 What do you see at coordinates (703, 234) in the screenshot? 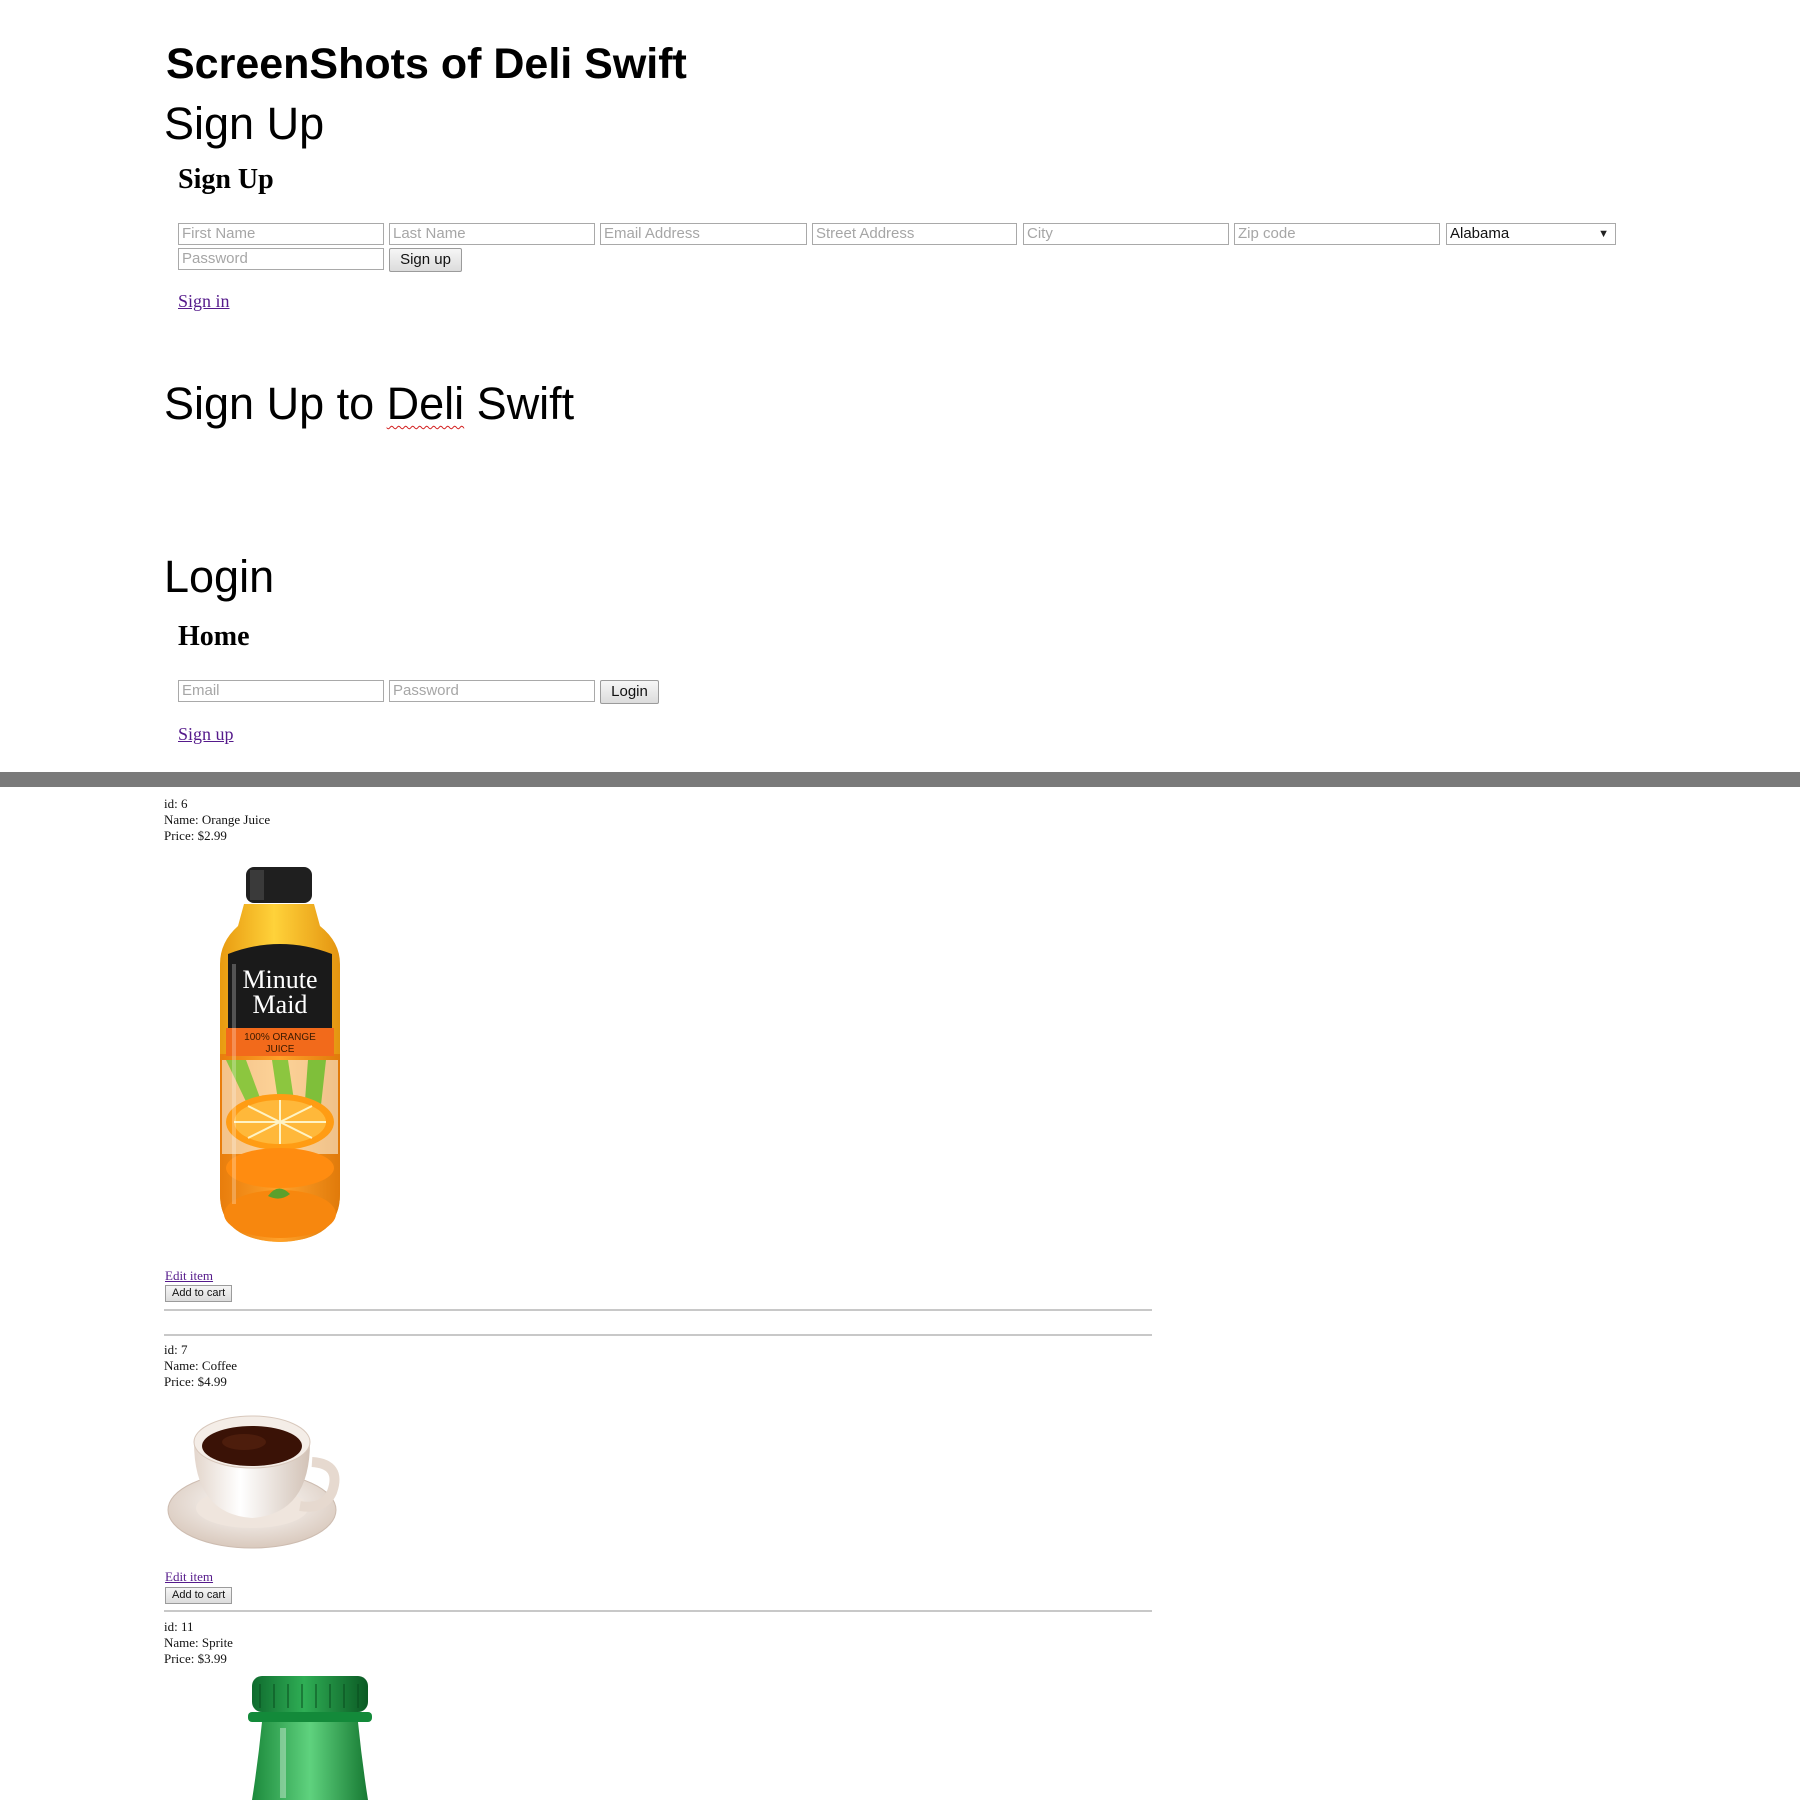
I see `email-address-input: Email Address` at bounding box center [703, 234].